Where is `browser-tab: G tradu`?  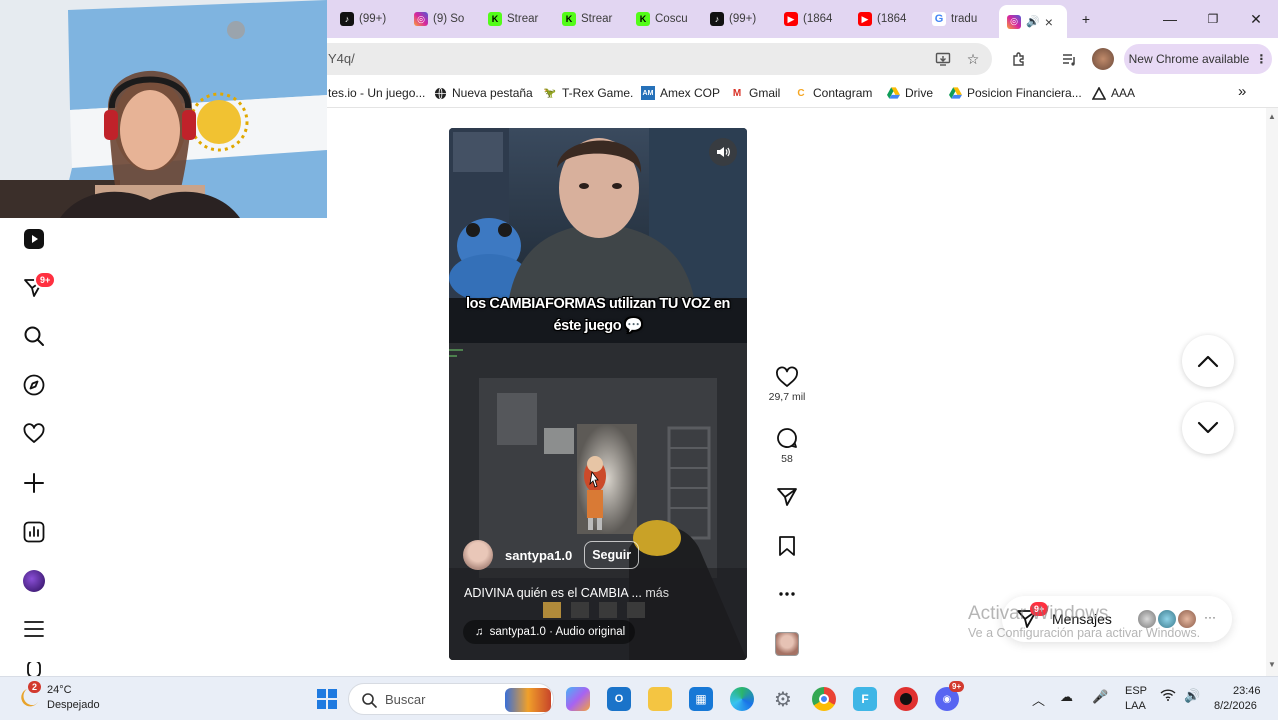 browser-tab: G tradu is located at coordinates (962, 19).